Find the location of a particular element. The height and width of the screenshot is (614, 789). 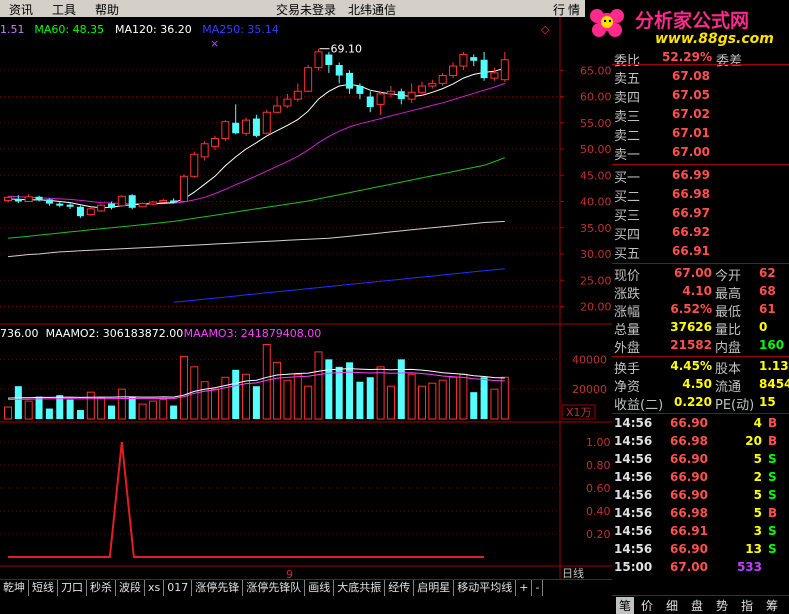

side-tab-4: 势 is located at coordinates (722, 605).